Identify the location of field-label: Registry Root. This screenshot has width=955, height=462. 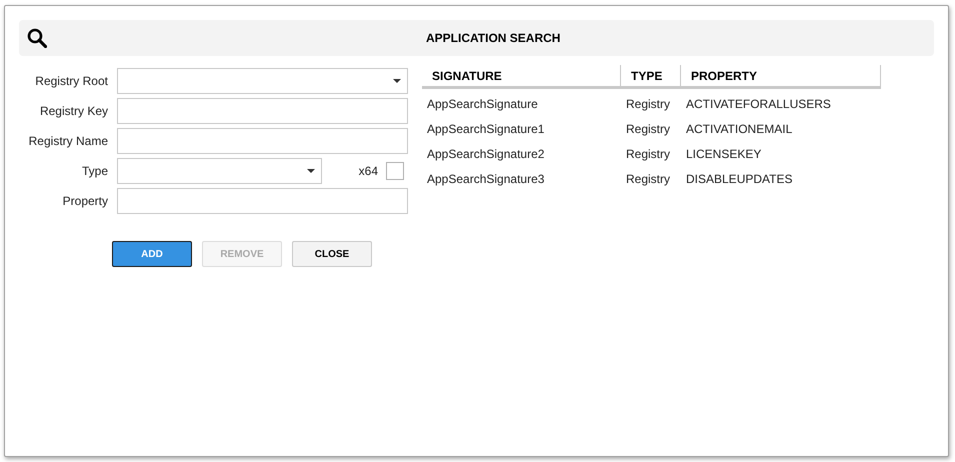
(71, 81).